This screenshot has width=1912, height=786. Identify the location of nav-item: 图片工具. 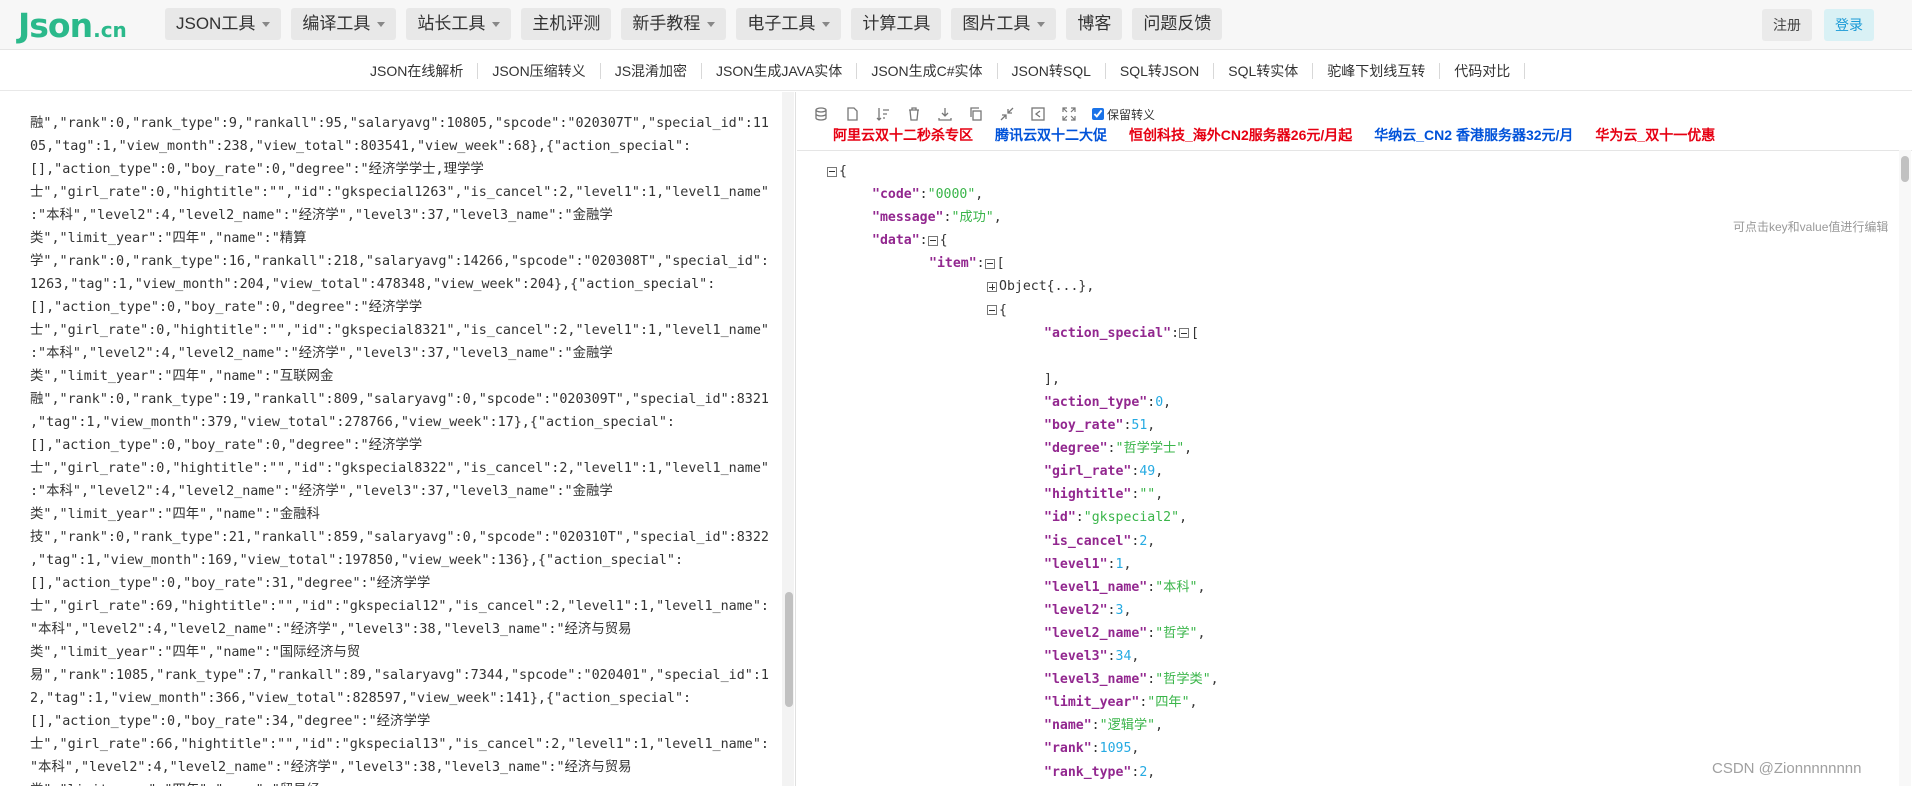
(1004, 24).